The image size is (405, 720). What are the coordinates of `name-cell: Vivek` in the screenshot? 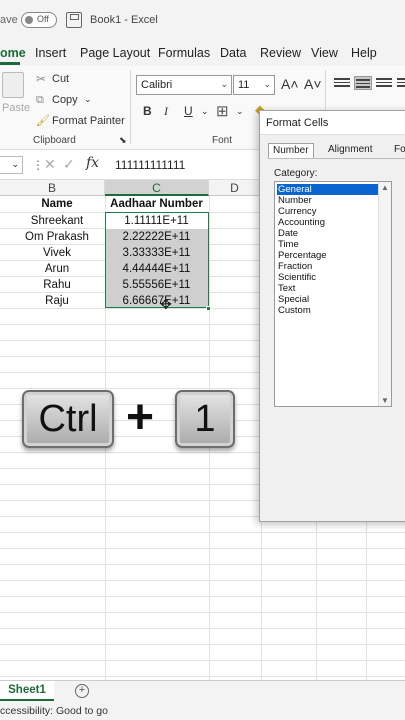 It's located at (57, 253).